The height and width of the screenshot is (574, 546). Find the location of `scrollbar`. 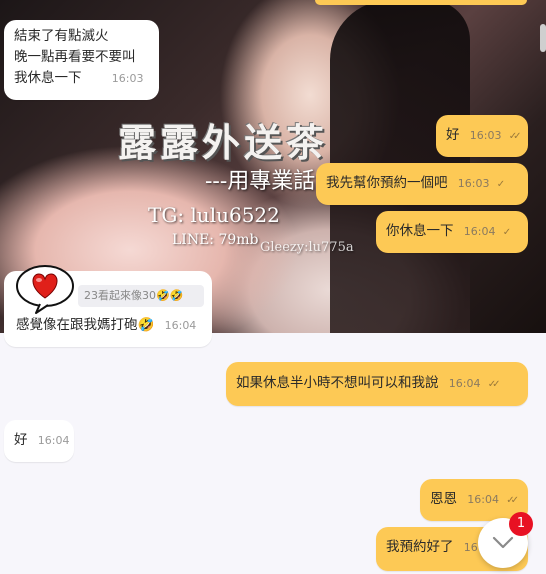

scrollbar is located at coordinates (543, 38).